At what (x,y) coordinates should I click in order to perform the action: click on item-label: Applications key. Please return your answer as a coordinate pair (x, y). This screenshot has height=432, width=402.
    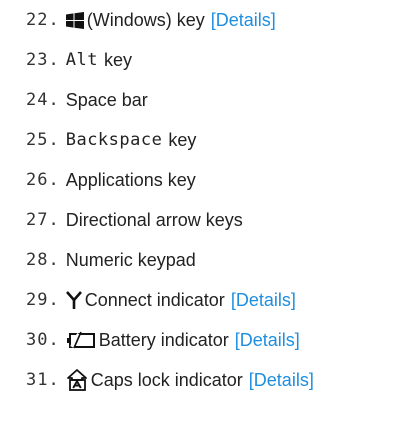
    Looking at the image, I should click on (130, 179).